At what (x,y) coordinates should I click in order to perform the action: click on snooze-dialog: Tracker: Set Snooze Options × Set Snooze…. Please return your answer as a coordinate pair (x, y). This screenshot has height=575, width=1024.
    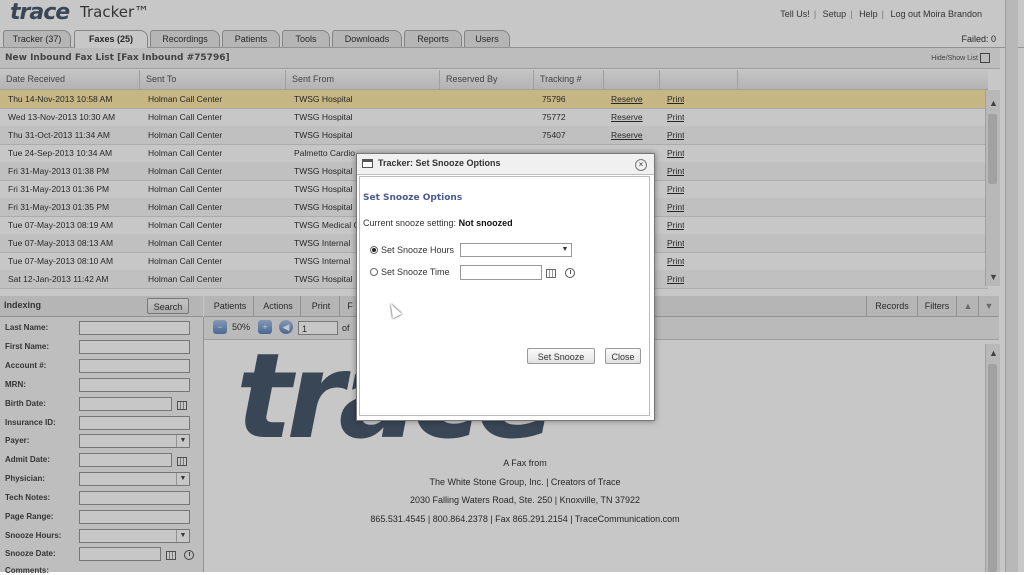
    Looking at the image, I should click on (505, 287).